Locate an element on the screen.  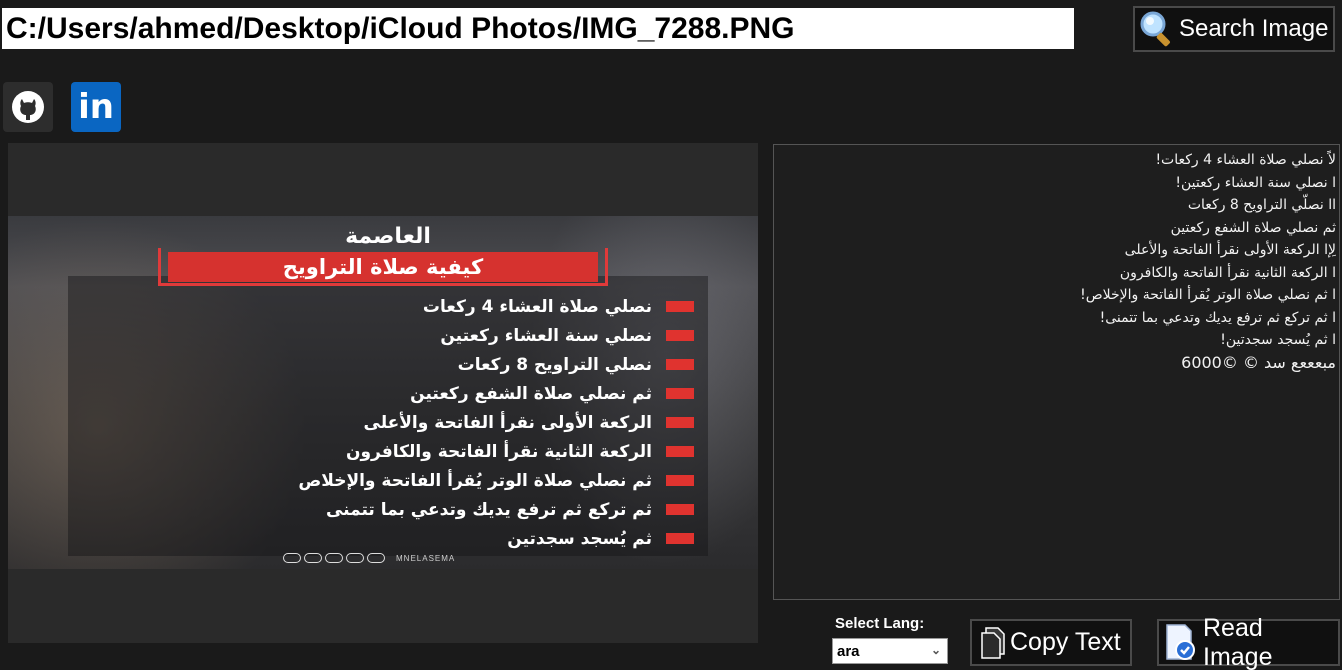
ocr-line: لاً نصلي صلاة العشاء 4 ركعات! is located at coordinates (1245, 160).